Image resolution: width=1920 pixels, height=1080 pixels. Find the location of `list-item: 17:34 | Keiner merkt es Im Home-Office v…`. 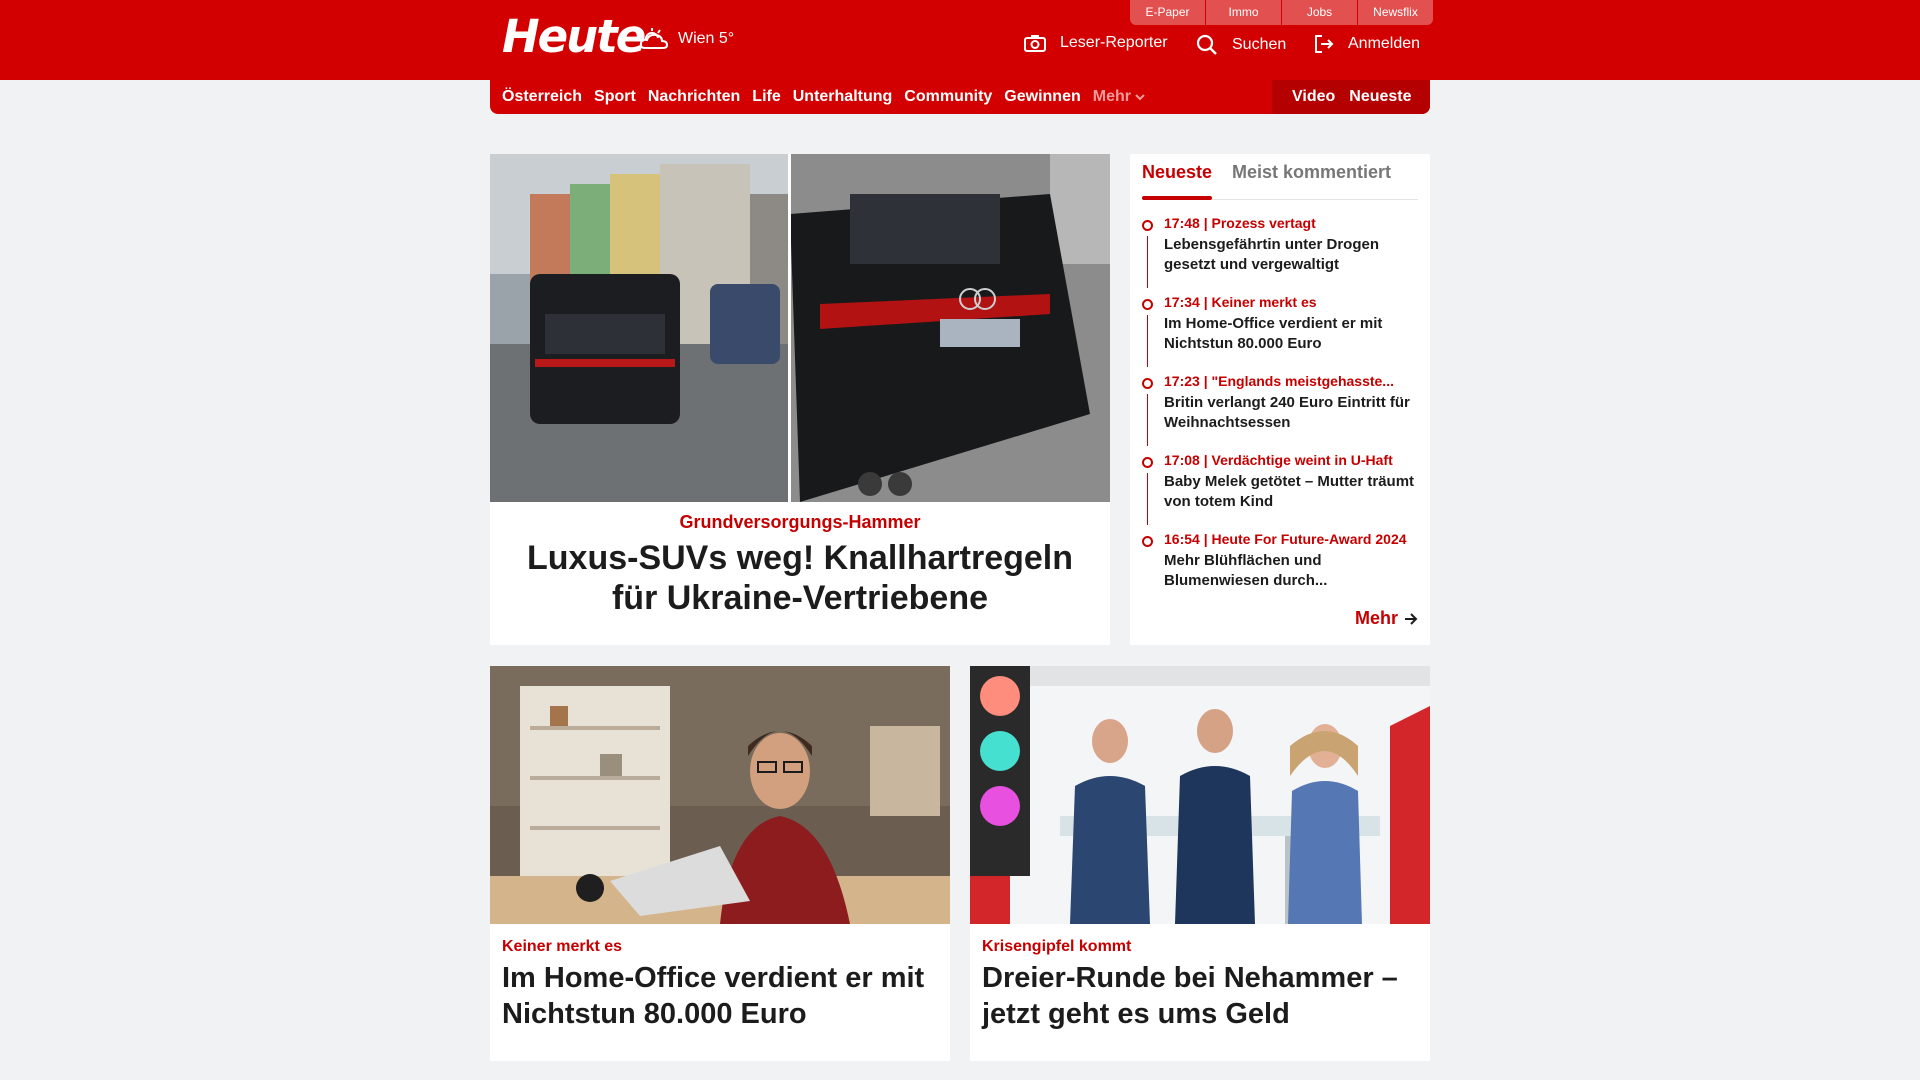

list-item: 17:34 | Keiner merkt es Im Home-Office v… is located at coordinates (1282, 332).